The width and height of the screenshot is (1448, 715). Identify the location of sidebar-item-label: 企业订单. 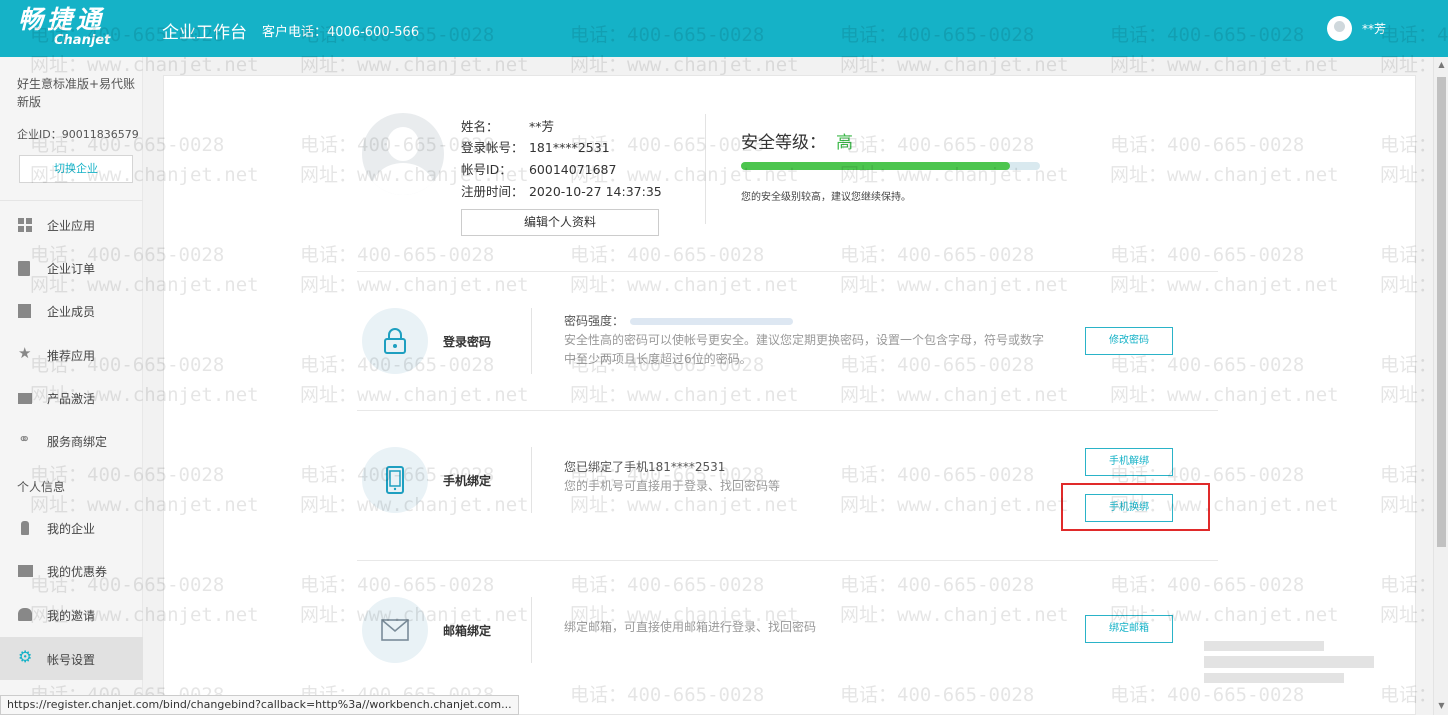
(71, 269).